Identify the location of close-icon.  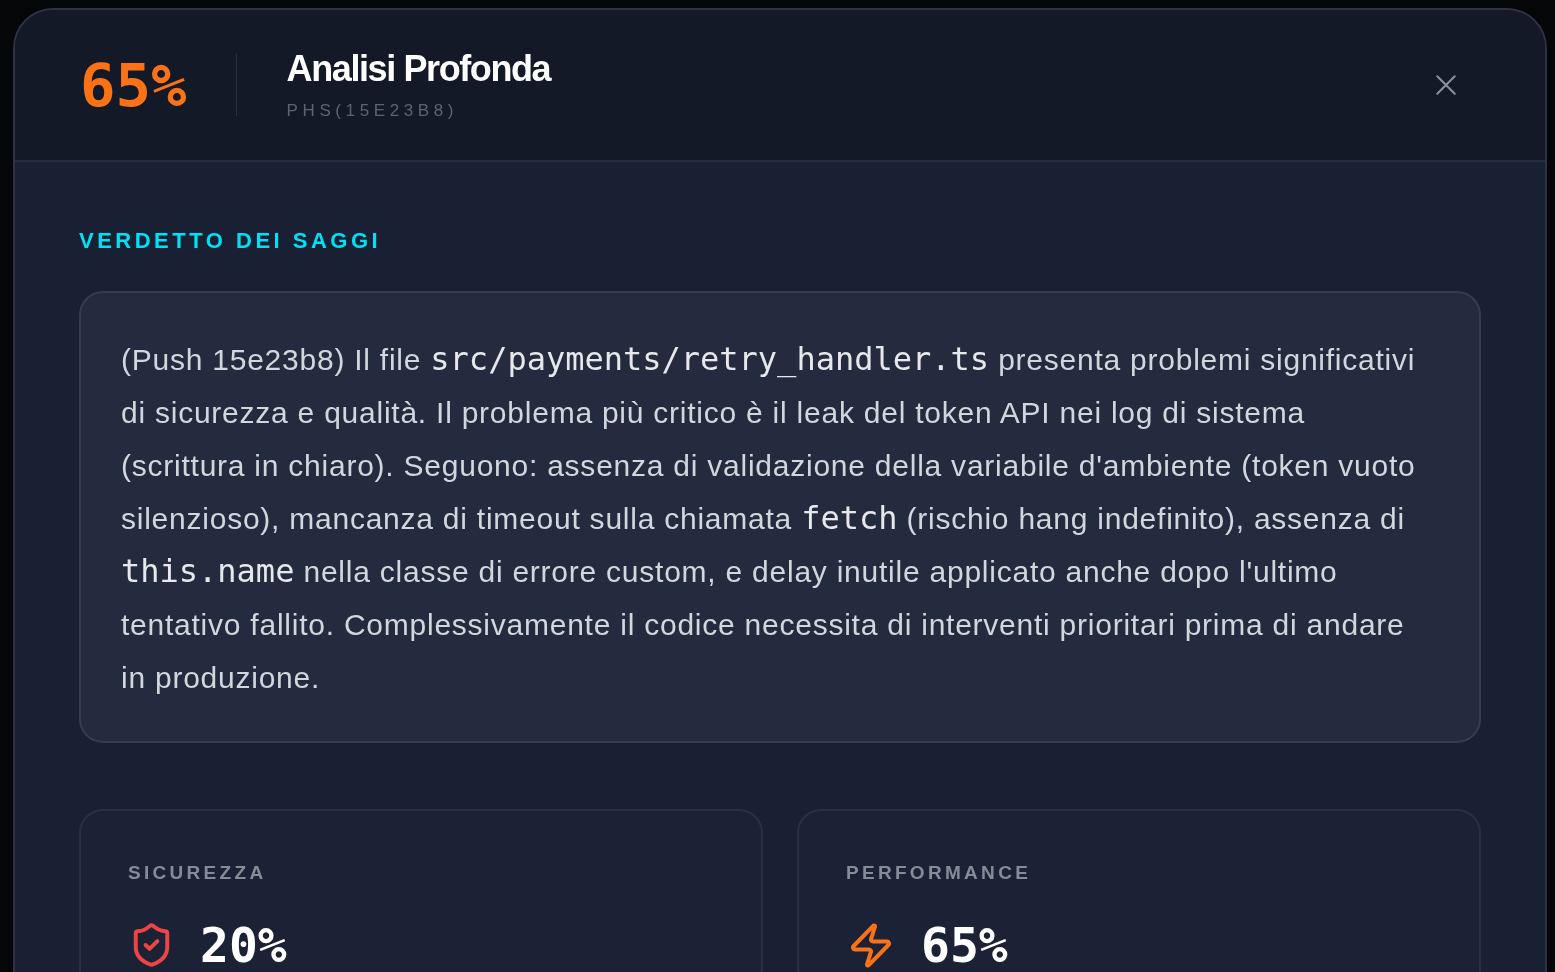
(1446, 85).